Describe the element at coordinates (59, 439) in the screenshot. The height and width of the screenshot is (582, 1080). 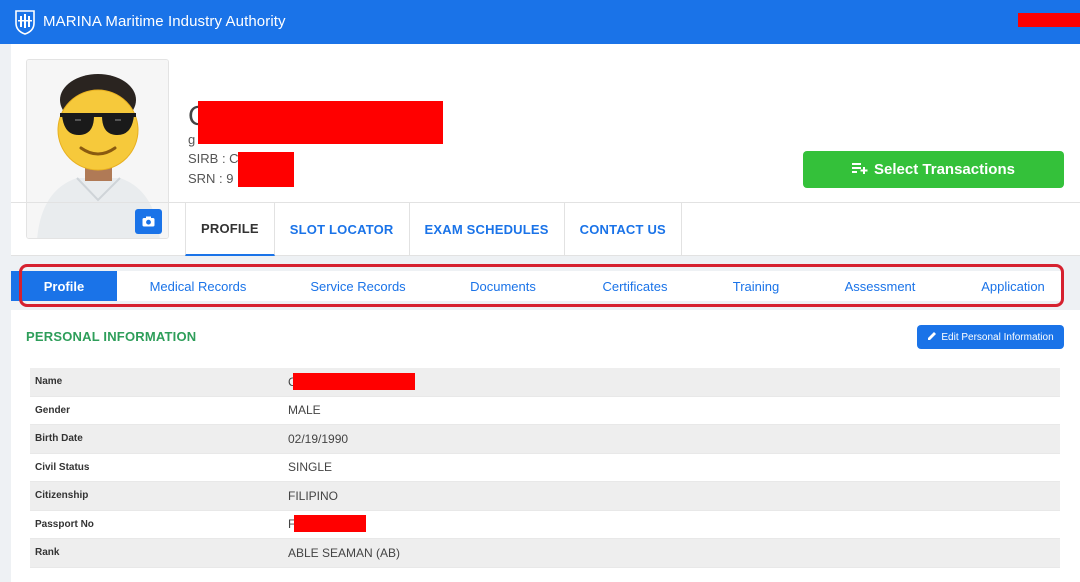
I see `row-label: Birth Date` at that location.